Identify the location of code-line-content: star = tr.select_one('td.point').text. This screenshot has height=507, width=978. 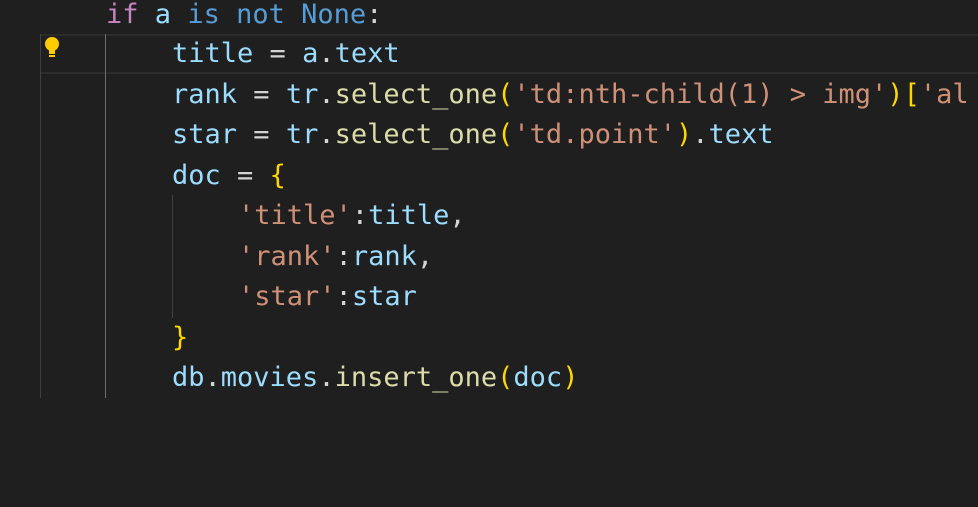
(473, 135).